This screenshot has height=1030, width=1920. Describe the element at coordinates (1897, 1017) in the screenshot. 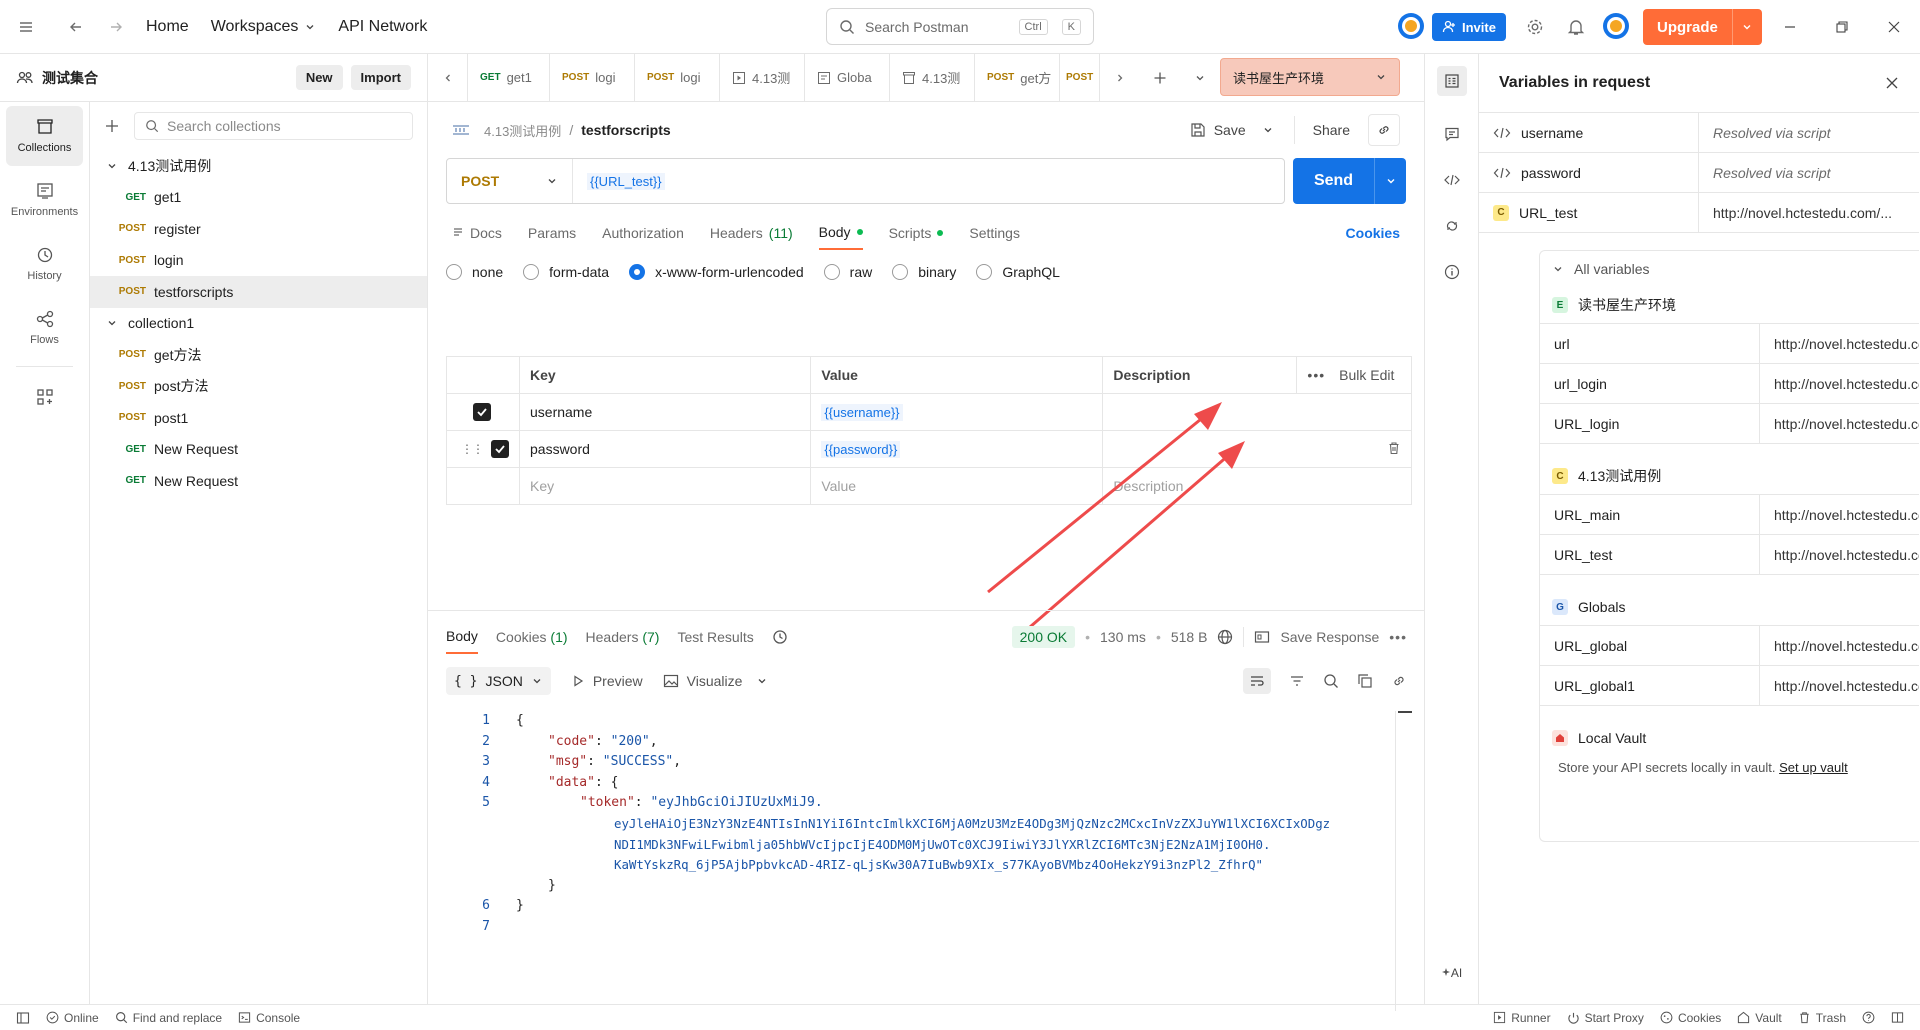

I see `layout-toggle-icon` at that location.